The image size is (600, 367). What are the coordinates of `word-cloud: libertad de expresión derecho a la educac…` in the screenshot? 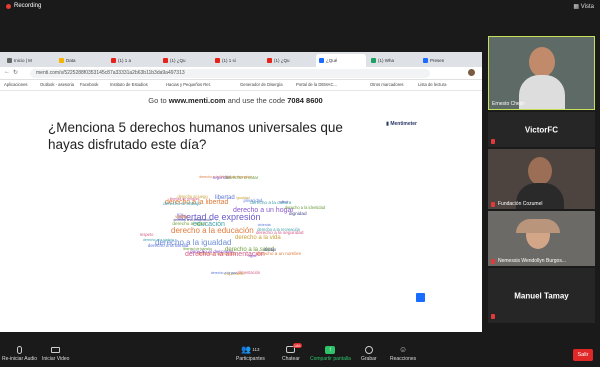 It's located at (235, 229).